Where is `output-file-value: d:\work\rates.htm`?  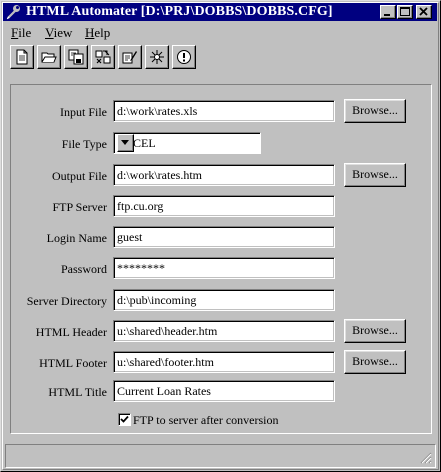
output-file-value: d:\work\rates.htm is located at coordinates (159, 175).